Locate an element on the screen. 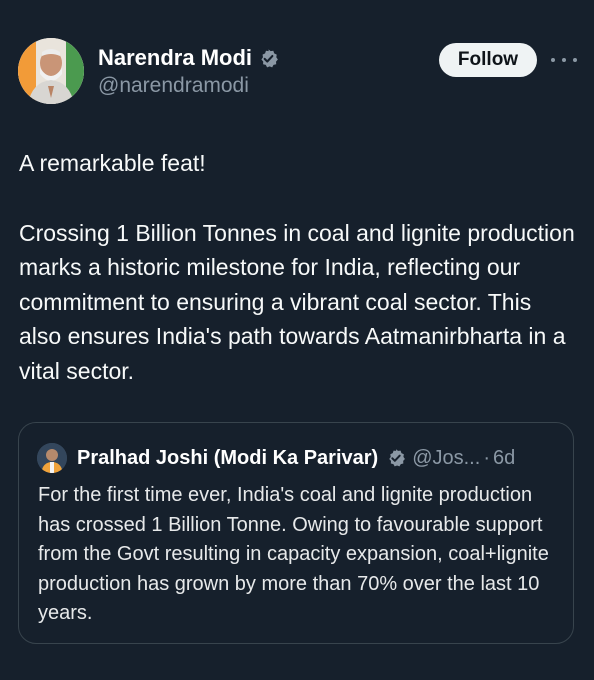 The width and height of the screenshot is (594, 680). tweet-paragraph: A remarkable feat! is located at coordinates (112, 163).